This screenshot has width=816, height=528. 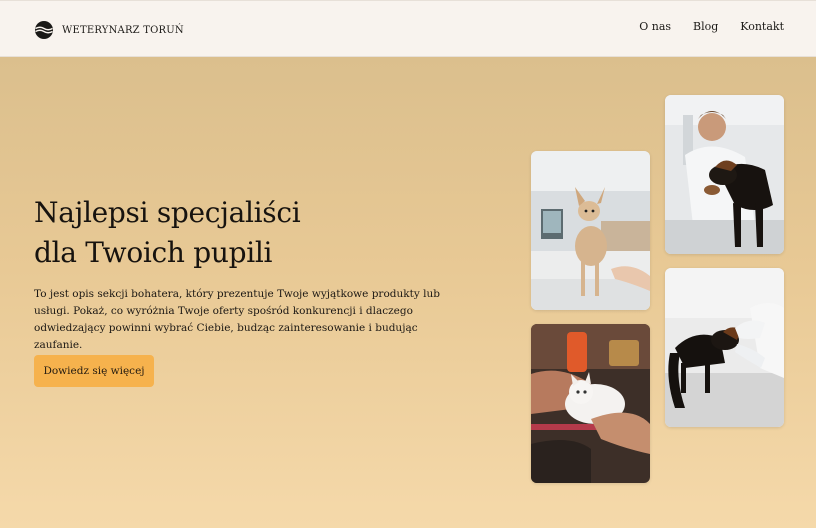 I want to click on hero-title: Najlepsi specjaliści dla Twoich pupili, so click(x=214, y=233).